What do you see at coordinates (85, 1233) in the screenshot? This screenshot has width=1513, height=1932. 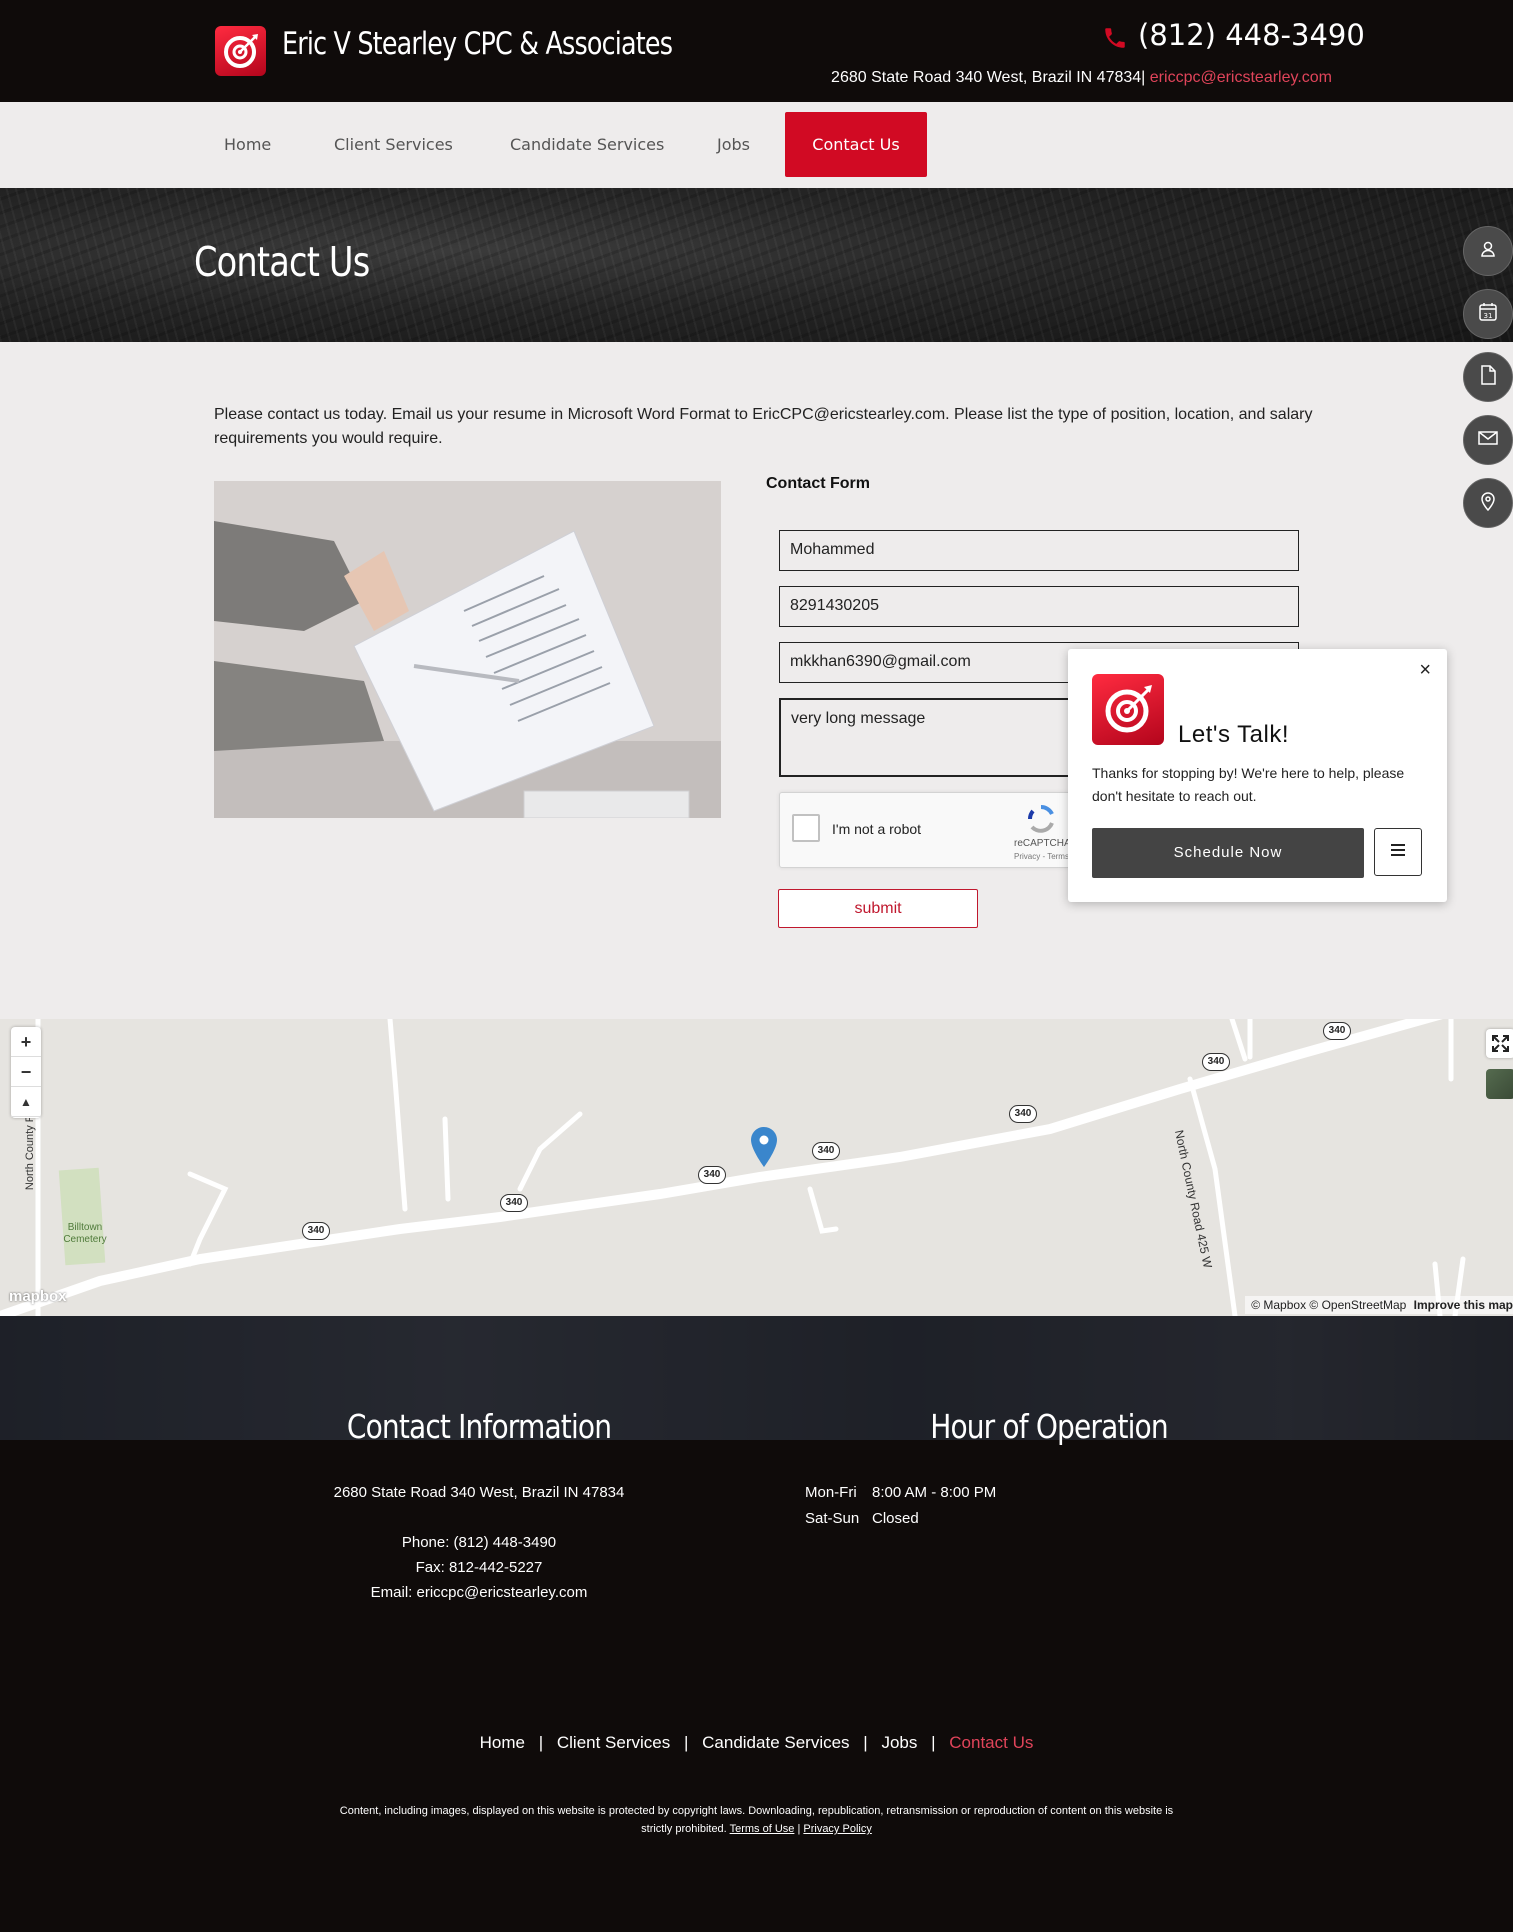 I see `cemetery-label: Billtown Cemetery` at bounding box center [85, 1233].